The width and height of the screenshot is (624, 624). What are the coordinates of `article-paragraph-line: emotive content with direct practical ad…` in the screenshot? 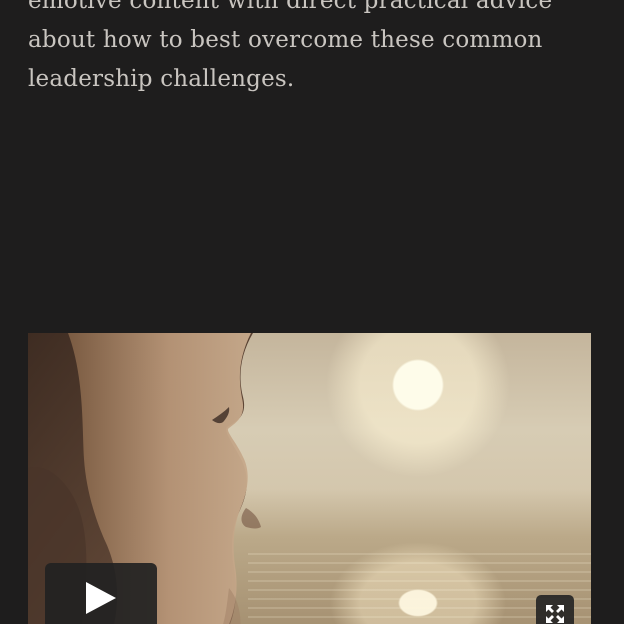 It's located at (290, 7).